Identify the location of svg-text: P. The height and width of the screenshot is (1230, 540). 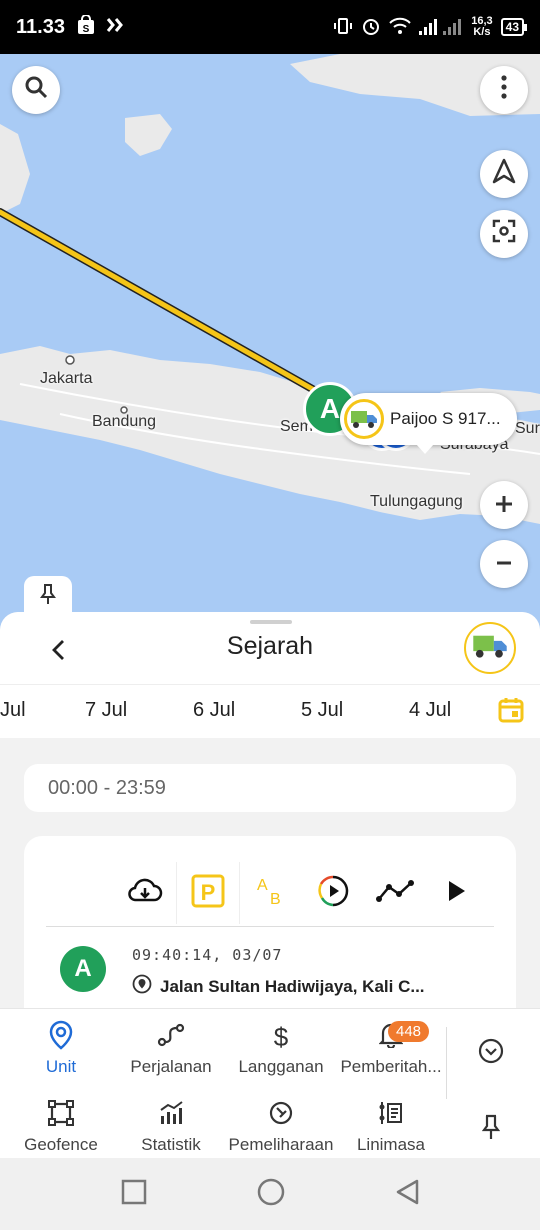
(208, 892).